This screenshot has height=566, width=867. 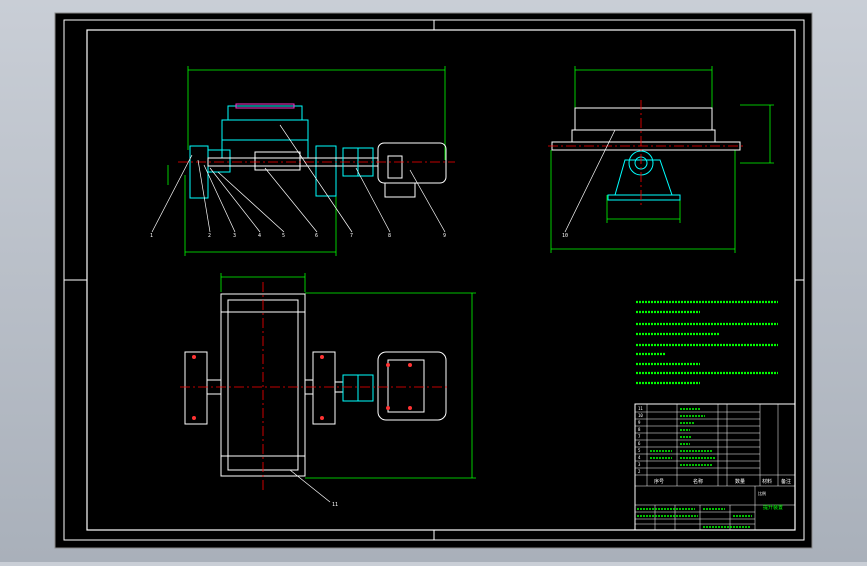 I want to click on balloon-label: 2, so click(x=209, y=236).